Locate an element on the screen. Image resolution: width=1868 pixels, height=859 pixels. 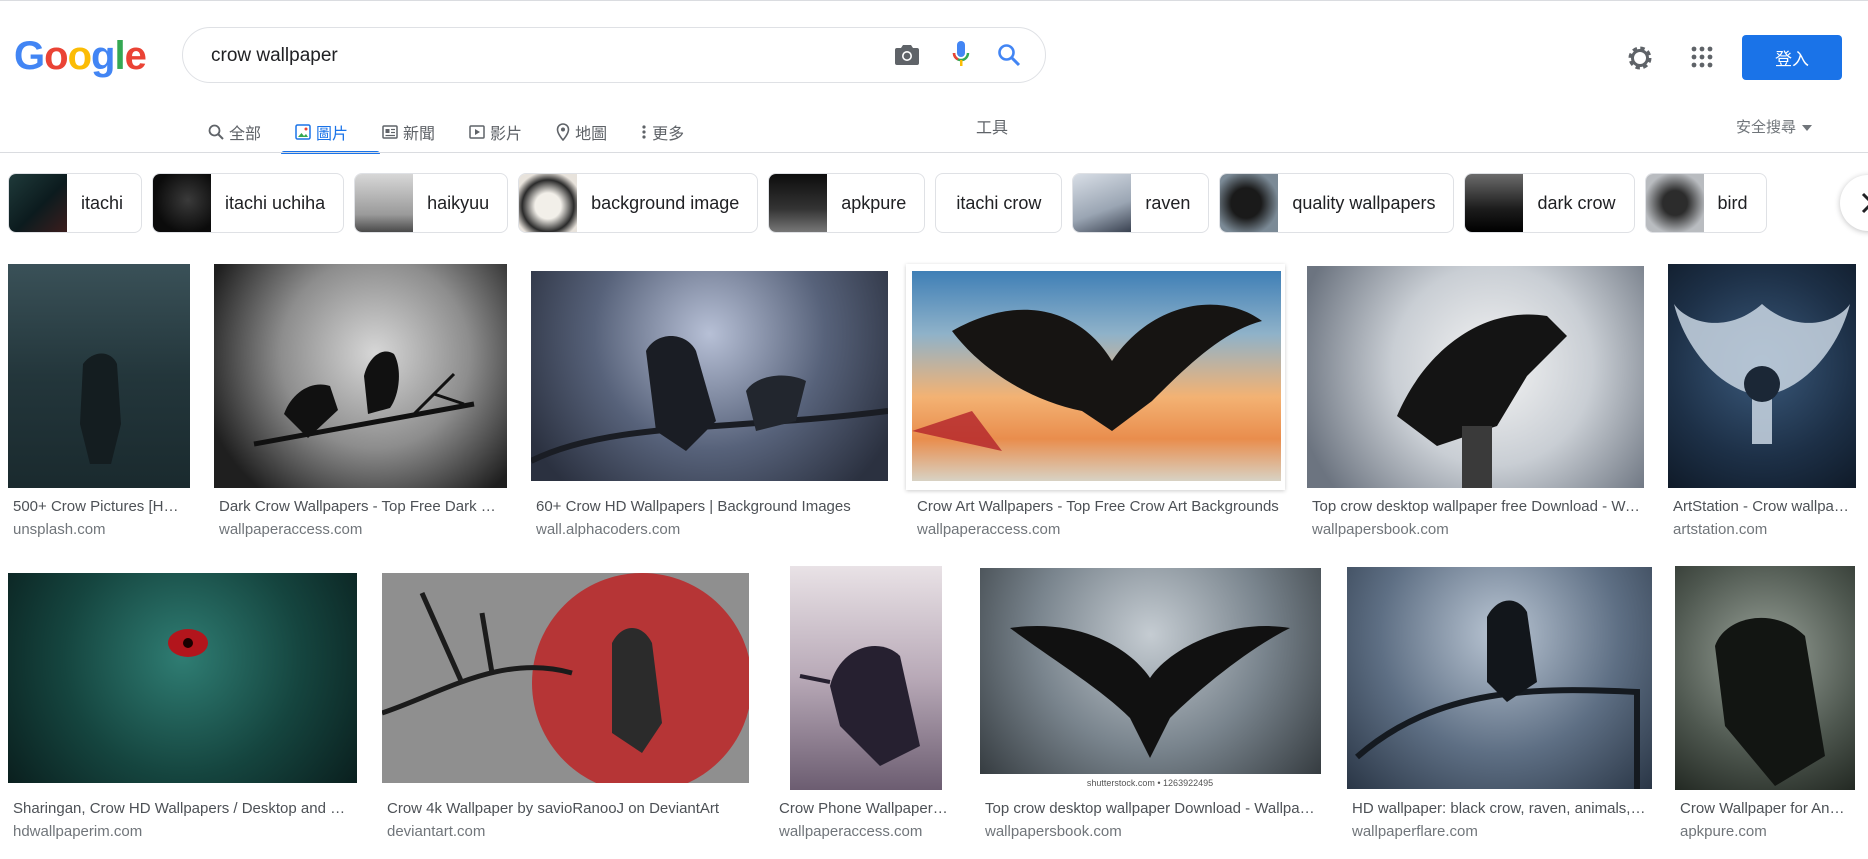
tab-label: 更多 is located at coordinates (668, 134).